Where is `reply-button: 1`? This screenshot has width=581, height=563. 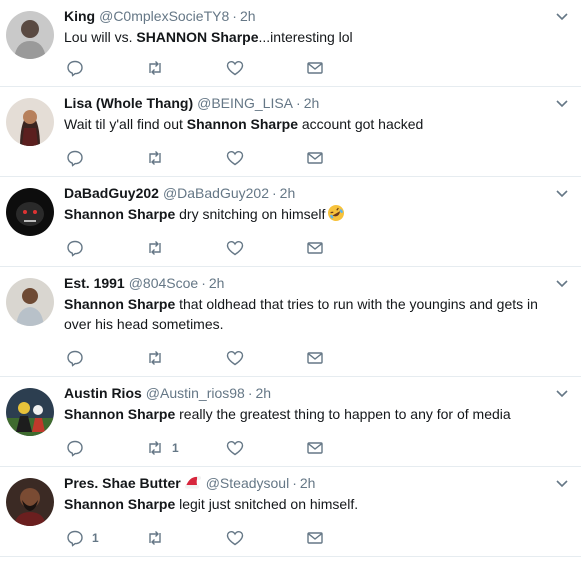
reply-button: 1 is located at coordinates (82, 538).